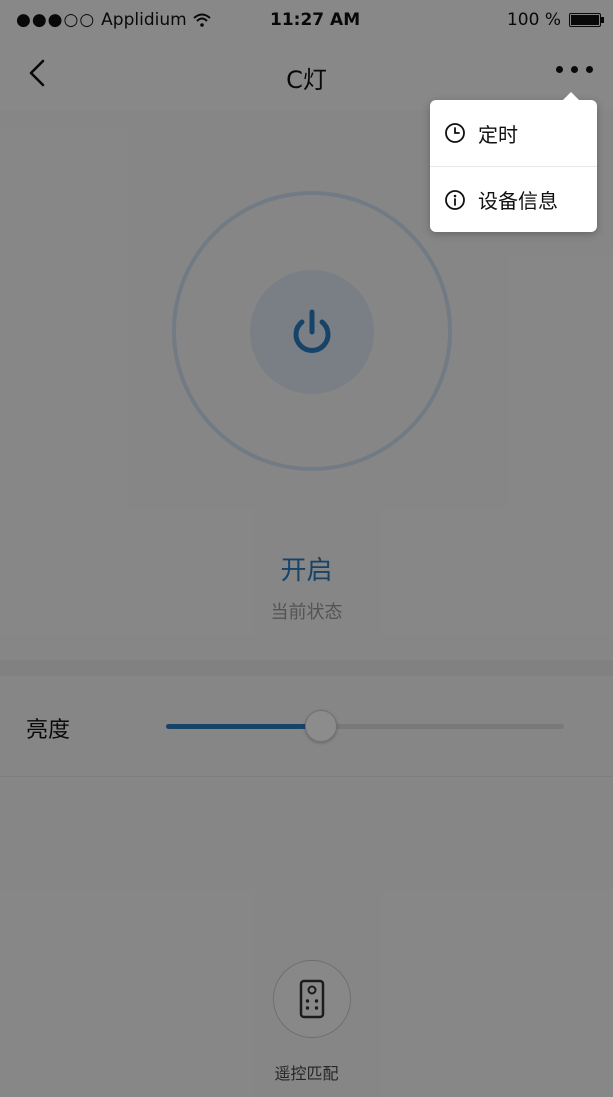 The width and height of the screenshot is (613, 1097). I want to click on more-popover-menu: 定时 设备信息, so click(513, 162).